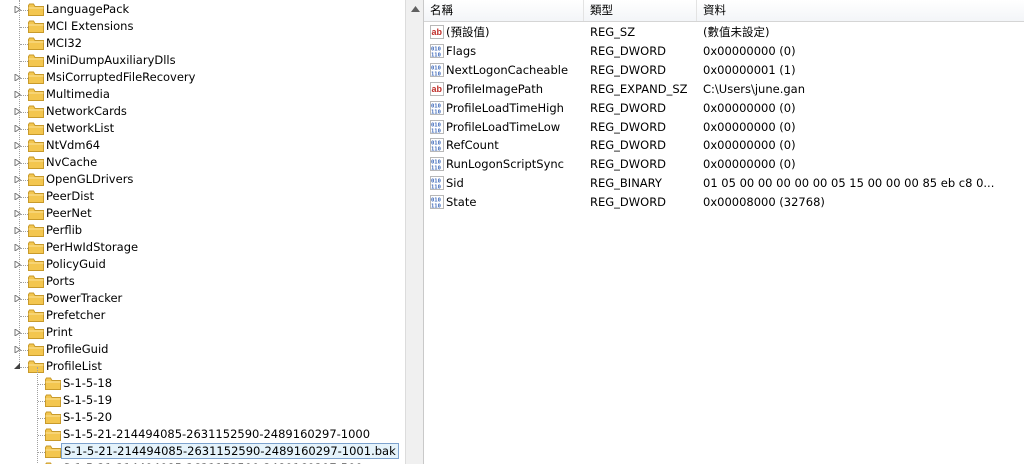 Image resolution: width=1024 pixels, height=464 pixels. Describe the element at coordinates (724, 202) in the screenshot. I see `value-row: 010 110 State REG_DWORD 0x00008000 (32768)` at that location.